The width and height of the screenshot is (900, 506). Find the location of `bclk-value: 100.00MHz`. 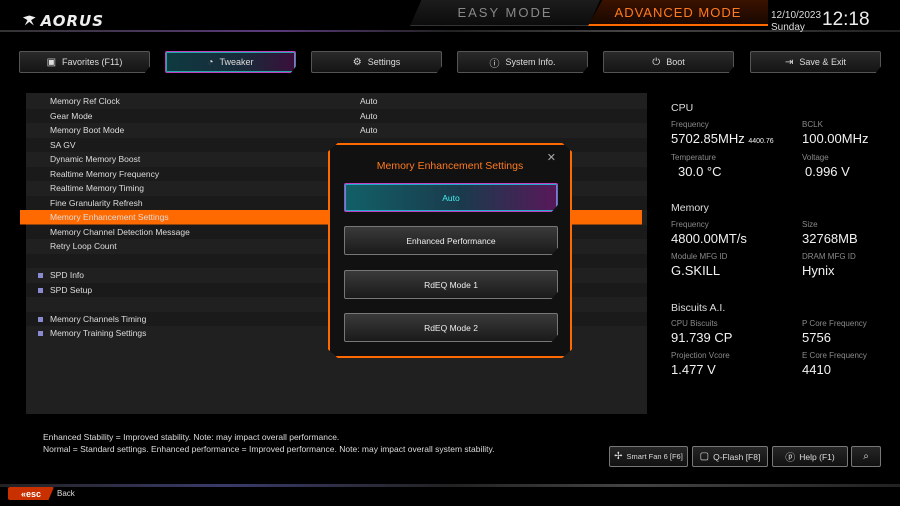

bclk-value: 100.00MHz is located at coordinates (835, 138).